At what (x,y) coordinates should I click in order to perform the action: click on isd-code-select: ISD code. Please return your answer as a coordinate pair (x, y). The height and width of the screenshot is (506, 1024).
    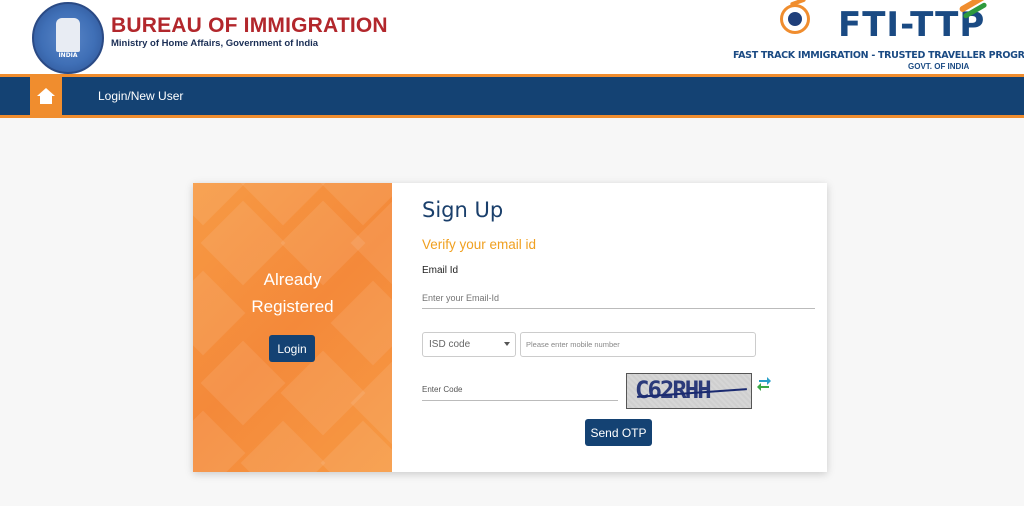
    Looking at the image, I should click on (469, 344).